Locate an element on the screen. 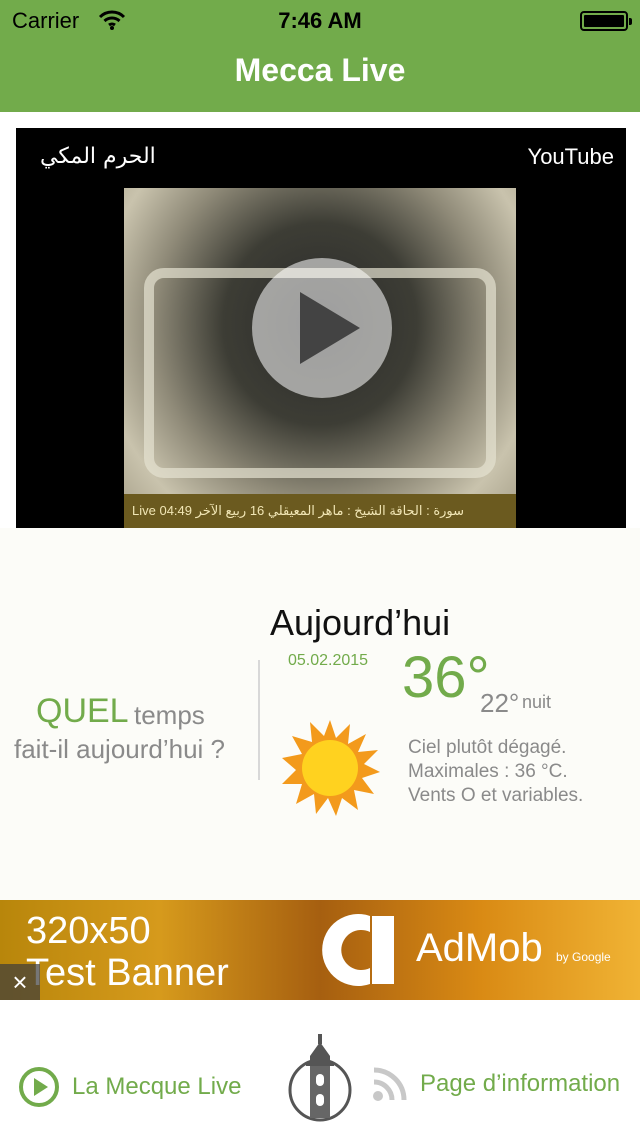  tab-mecca-live: La Mecque Live is located at coordinates (129, 1087).